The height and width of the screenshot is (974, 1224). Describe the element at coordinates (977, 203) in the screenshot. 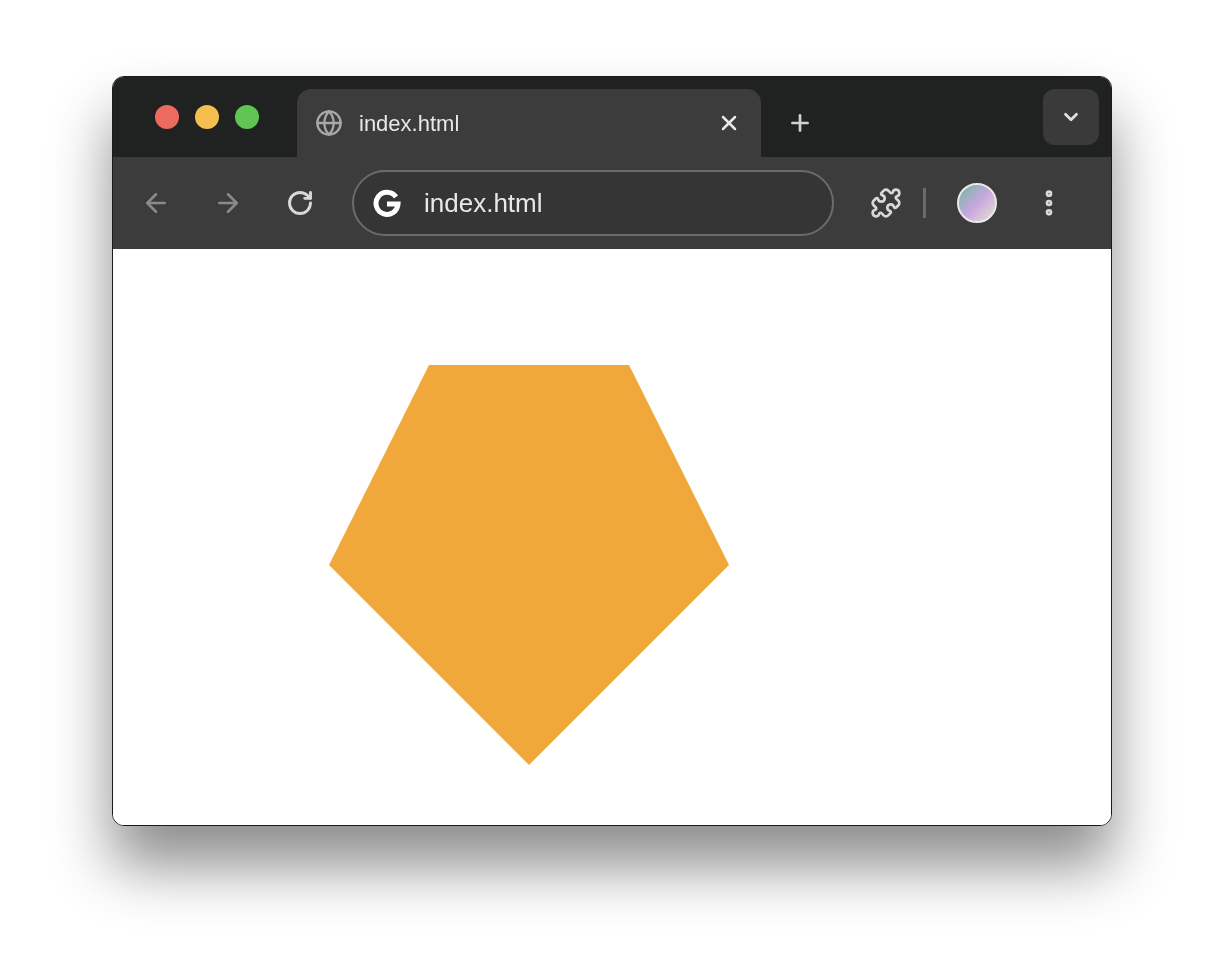

I see `profile-avatar` at that location.